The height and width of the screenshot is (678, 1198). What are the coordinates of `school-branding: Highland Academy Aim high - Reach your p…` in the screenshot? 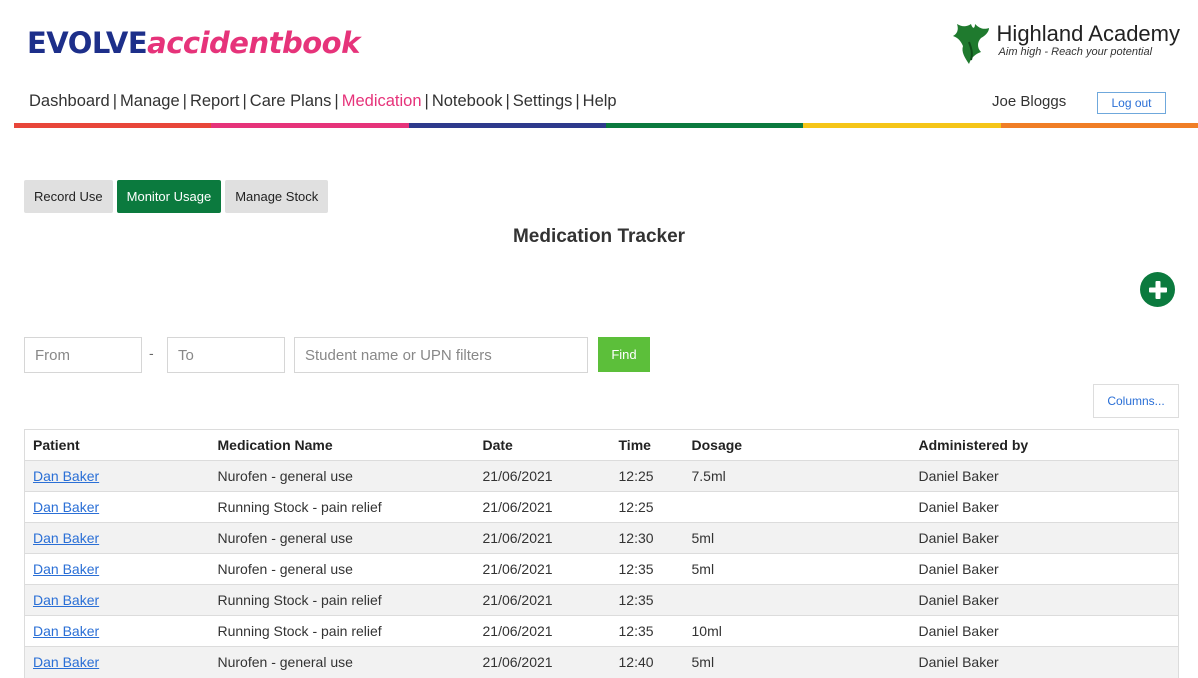 It's located at (1065, 44).